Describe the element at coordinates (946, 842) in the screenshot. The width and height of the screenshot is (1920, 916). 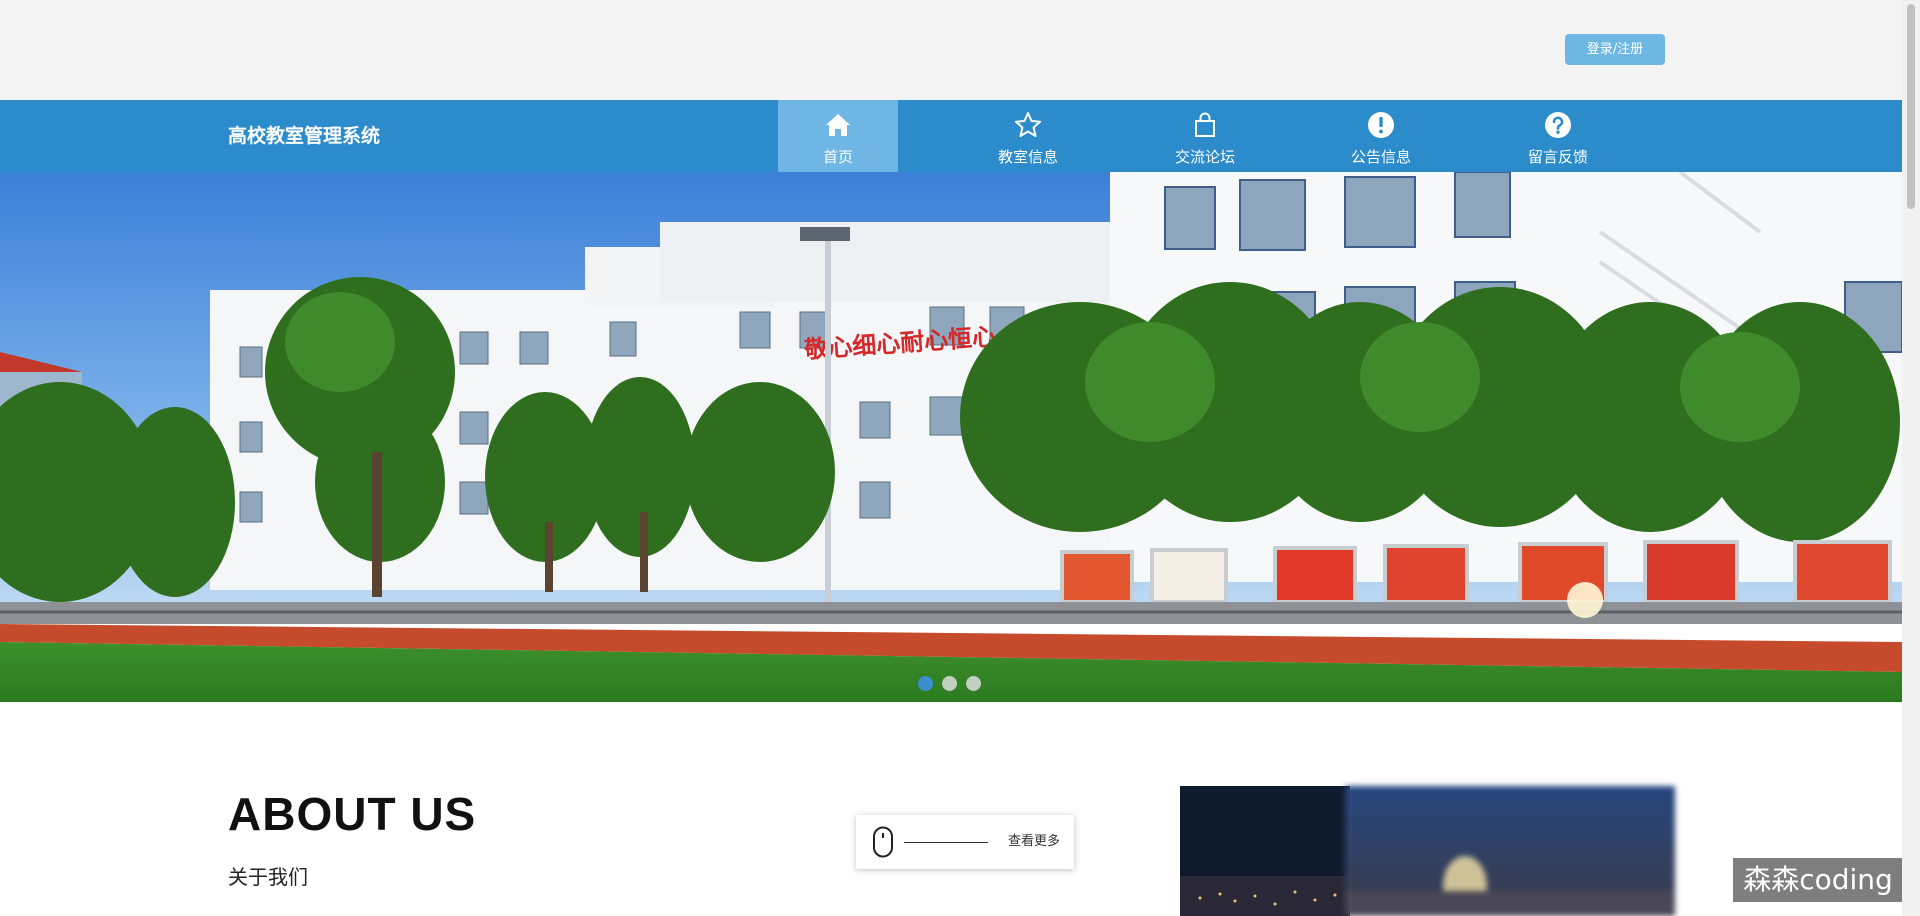
I see `divider-line` at that location.